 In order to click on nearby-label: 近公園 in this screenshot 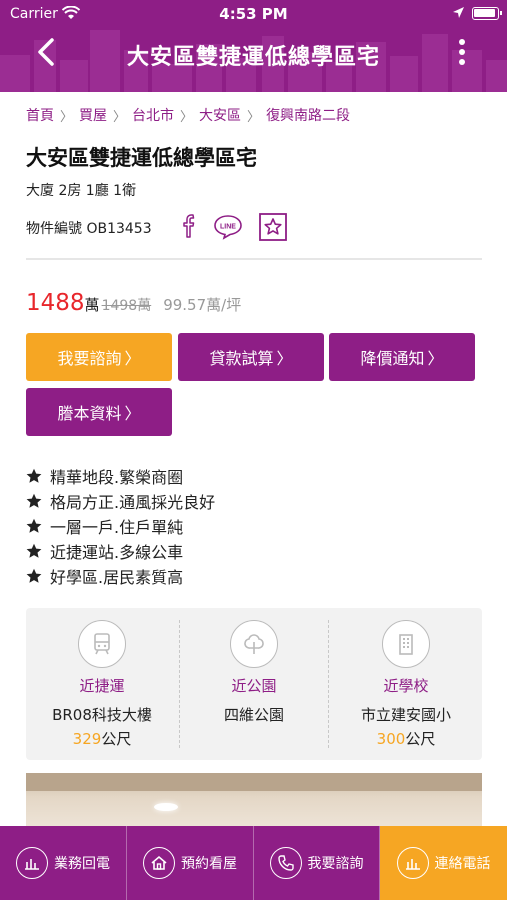, I will do `click(254, 686)`.